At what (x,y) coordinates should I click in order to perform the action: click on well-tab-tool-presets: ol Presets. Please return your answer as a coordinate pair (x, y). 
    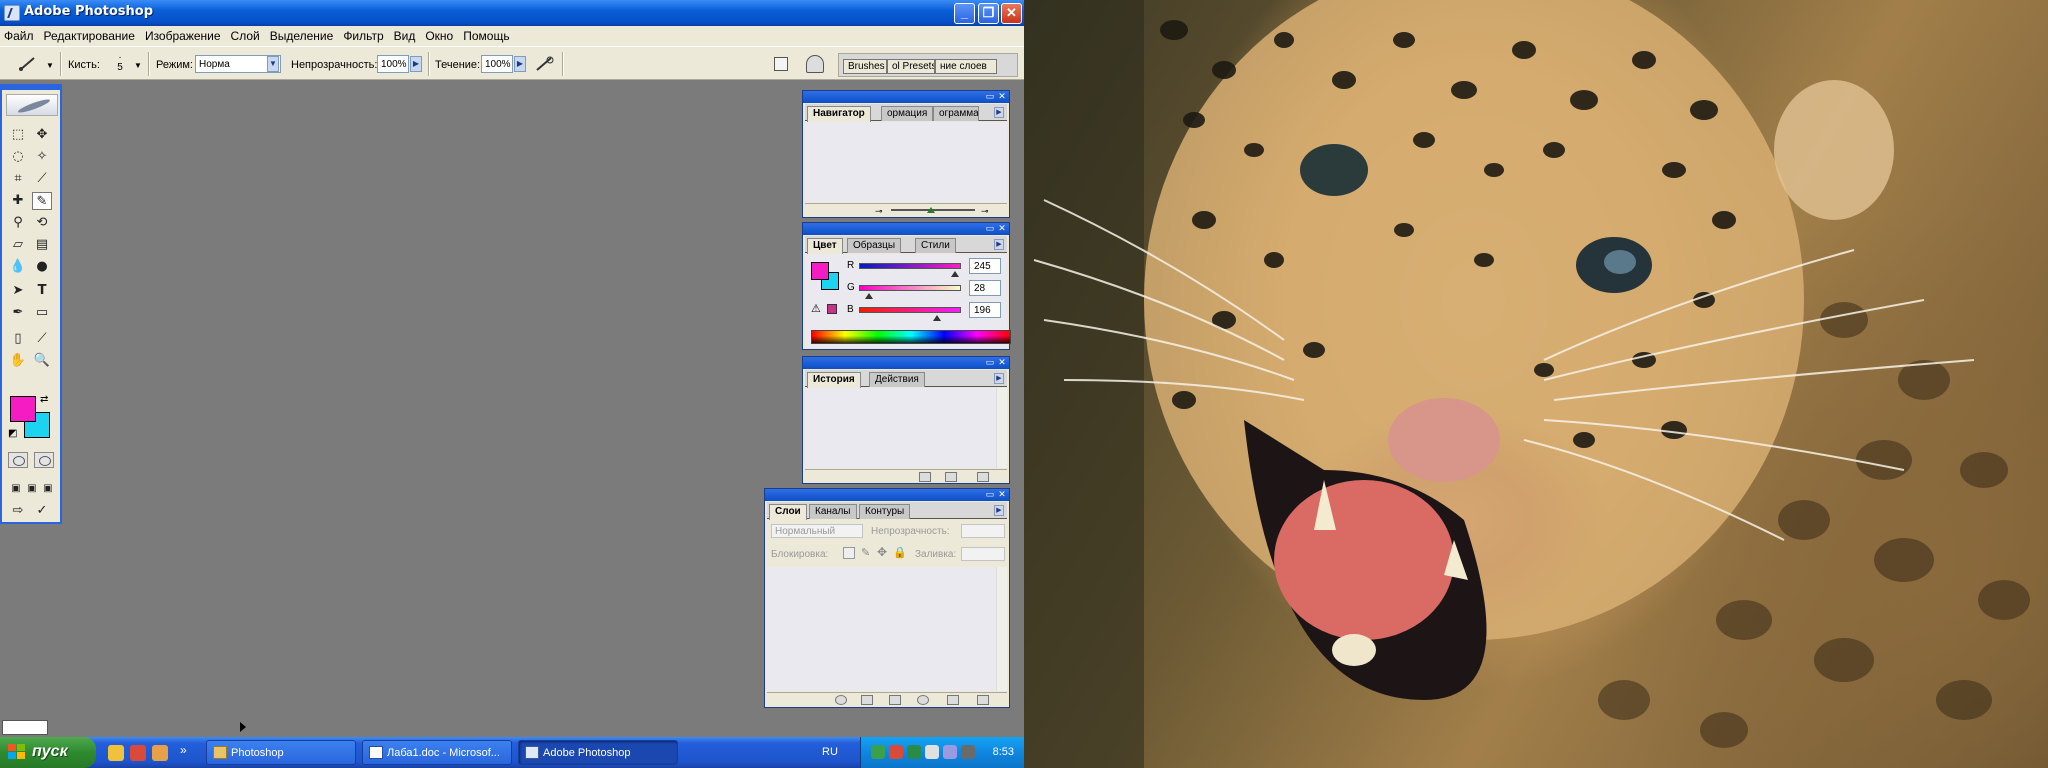
    Looking at the image, I should click on (911, 66).